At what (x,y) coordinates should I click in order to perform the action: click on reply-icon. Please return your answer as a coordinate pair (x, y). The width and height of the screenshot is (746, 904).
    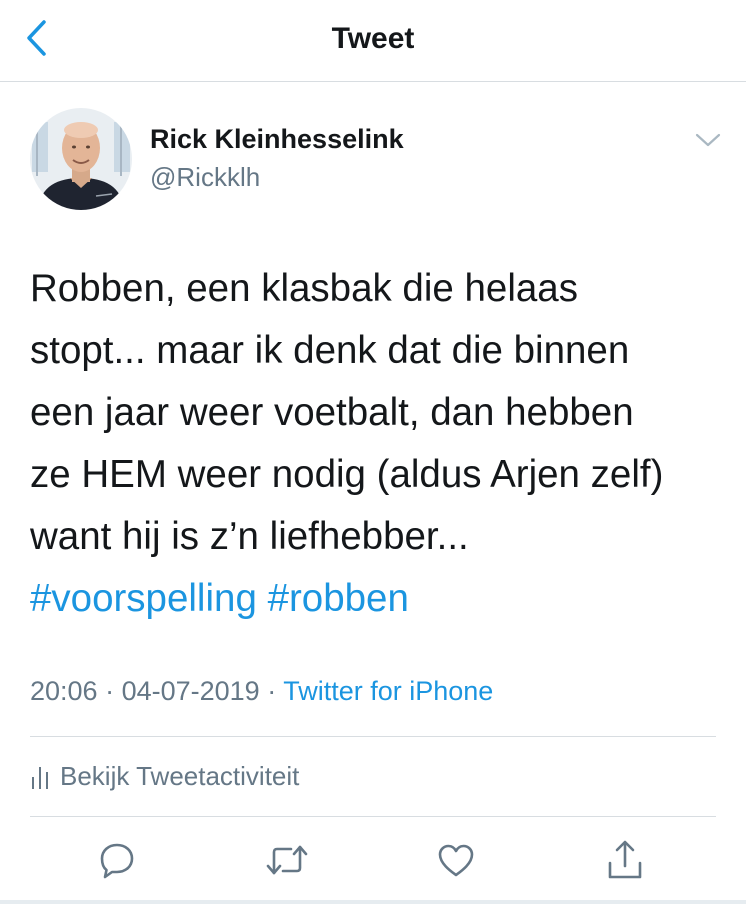
    Looking at the image, I should click on (117, 861).